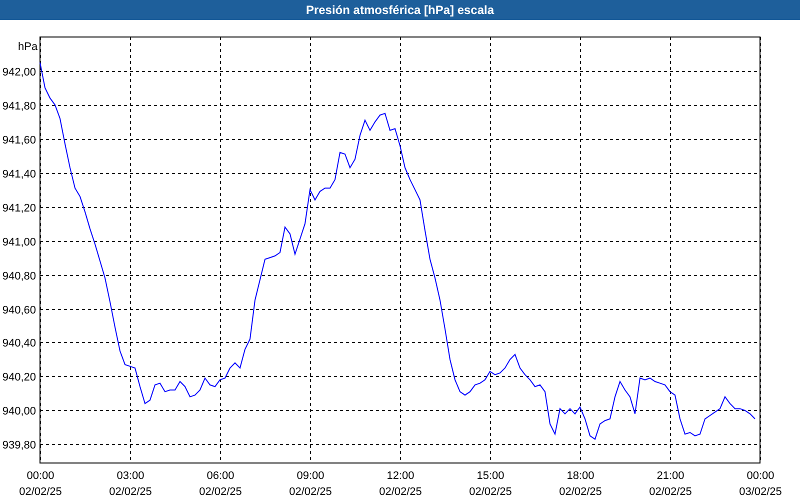 The height and width of the screenshot is (500, 800). I want to click on x-tick-label: 03/02/25, so click(760, 492).